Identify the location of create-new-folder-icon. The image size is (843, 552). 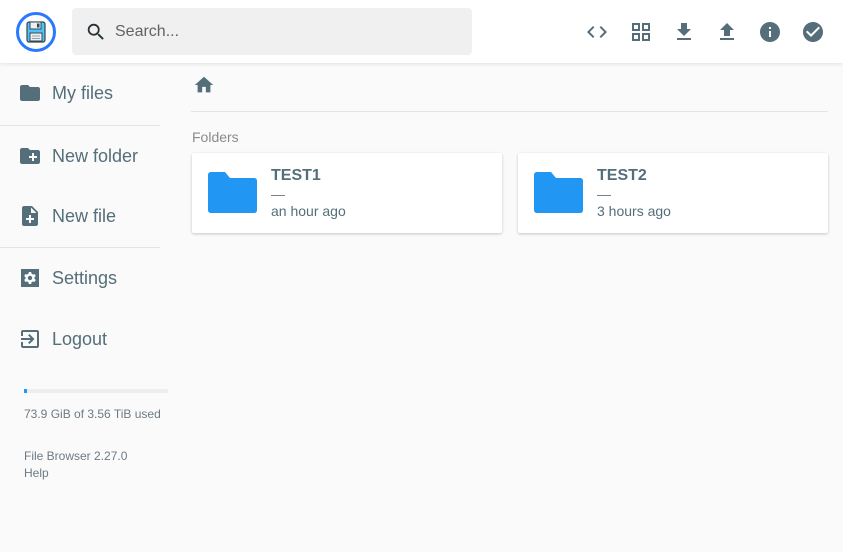
(30, 156).